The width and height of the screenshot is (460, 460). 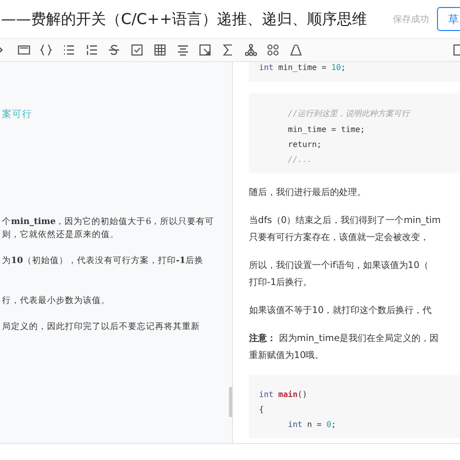 What do you see at coordinates (304, 144) in the screenshot?
I see `code-line: return;` at bounding box center [304, 144].